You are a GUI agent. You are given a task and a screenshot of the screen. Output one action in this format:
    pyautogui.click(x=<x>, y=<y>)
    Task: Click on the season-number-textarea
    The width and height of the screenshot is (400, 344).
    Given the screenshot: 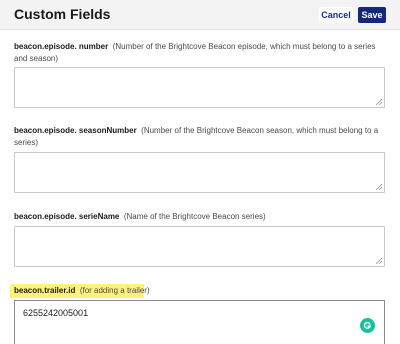 What is the action you would take?
    pyautogui.click(x=199, y=172)
    